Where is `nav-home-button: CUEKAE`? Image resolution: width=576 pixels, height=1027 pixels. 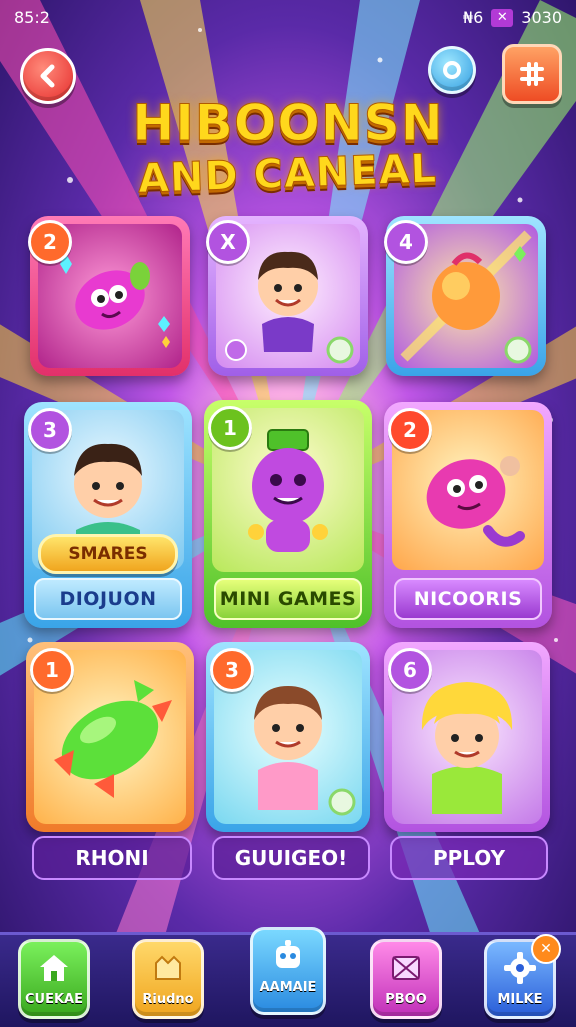 nav-home-button: CUEKAE is located at coordinates (54, 979).